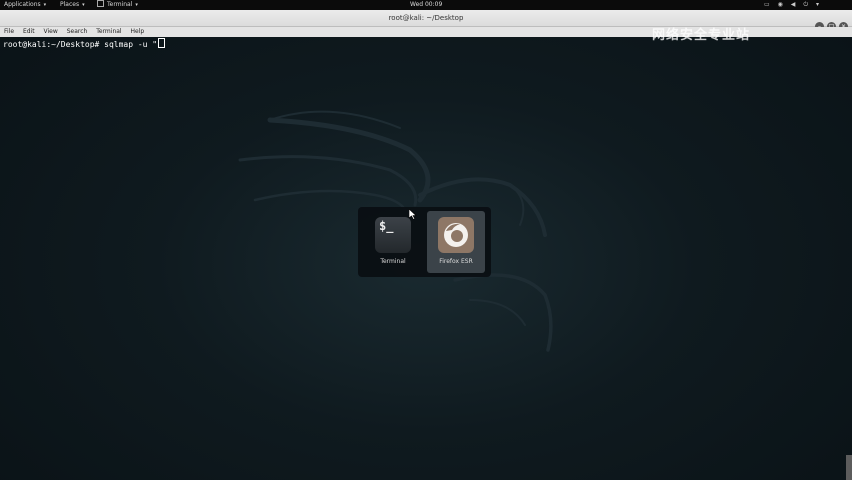 The width and height of the screenshot is (852, 480). I want to click on mouse-pointer-icon, so click(413, 214).